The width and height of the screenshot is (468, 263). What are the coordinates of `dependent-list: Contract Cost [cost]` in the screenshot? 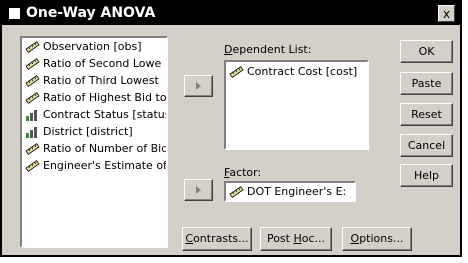 It's located at (296, 105).